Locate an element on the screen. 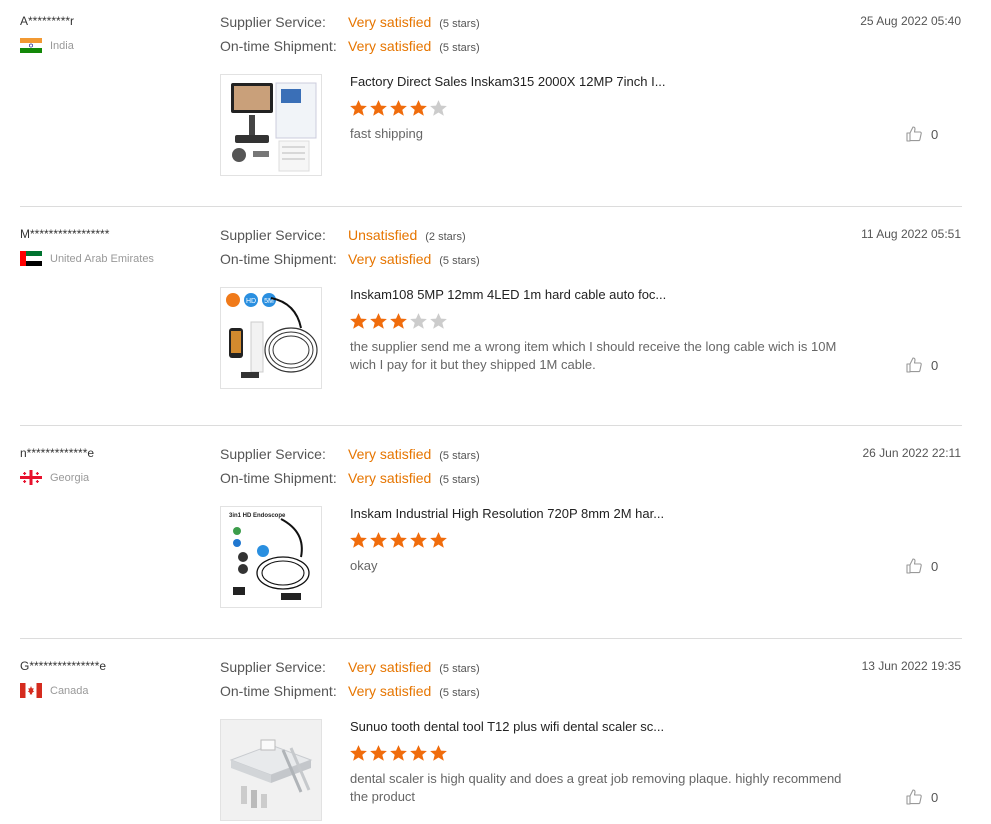  supplier-service-rating: Supplier Service: Unsatisfied (2 stars) is located at coordinates (343, 235).